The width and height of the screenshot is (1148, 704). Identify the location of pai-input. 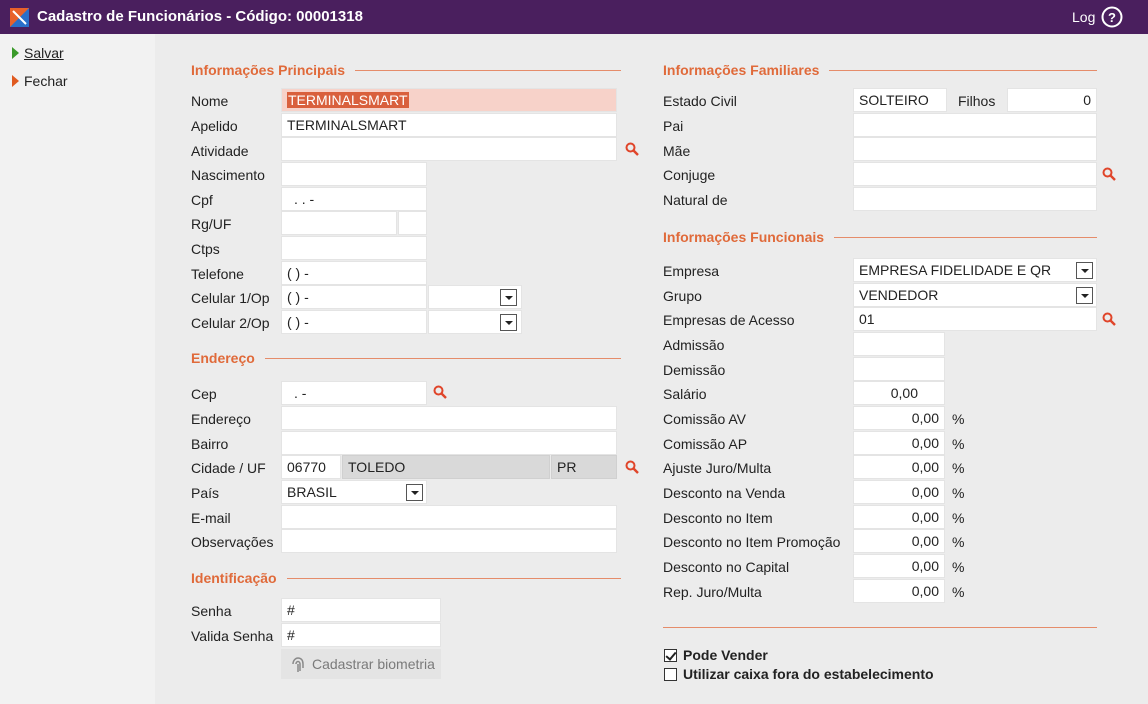
(975, 125).